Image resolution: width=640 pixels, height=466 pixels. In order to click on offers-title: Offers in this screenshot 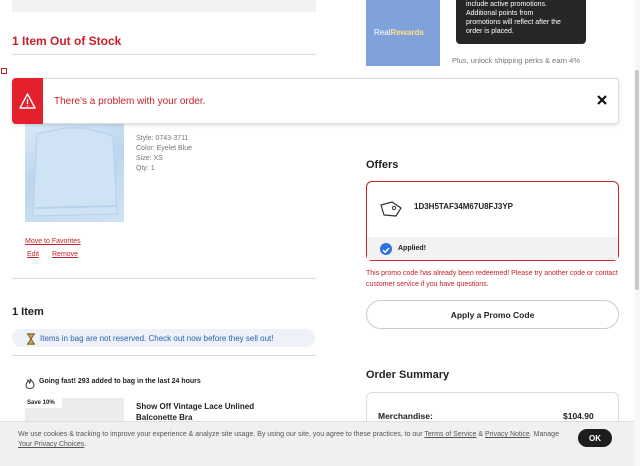, I will do `click(382, 165)`.